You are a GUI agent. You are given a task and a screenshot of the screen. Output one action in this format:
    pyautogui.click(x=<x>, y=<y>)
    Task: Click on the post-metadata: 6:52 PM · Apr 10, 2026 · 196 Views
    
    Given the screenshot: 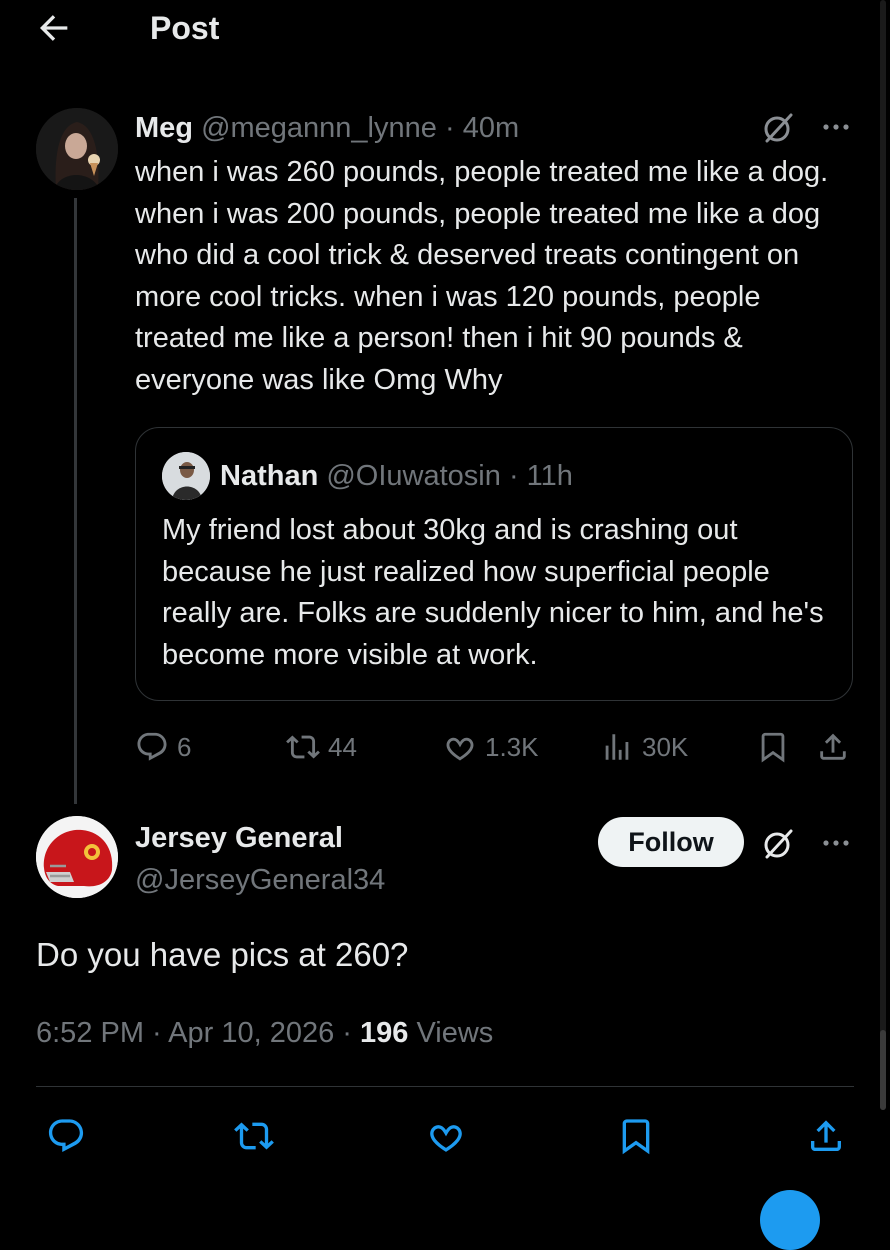 What is the action you would take?
    pyautogui.click(x=264, y=1033)
    